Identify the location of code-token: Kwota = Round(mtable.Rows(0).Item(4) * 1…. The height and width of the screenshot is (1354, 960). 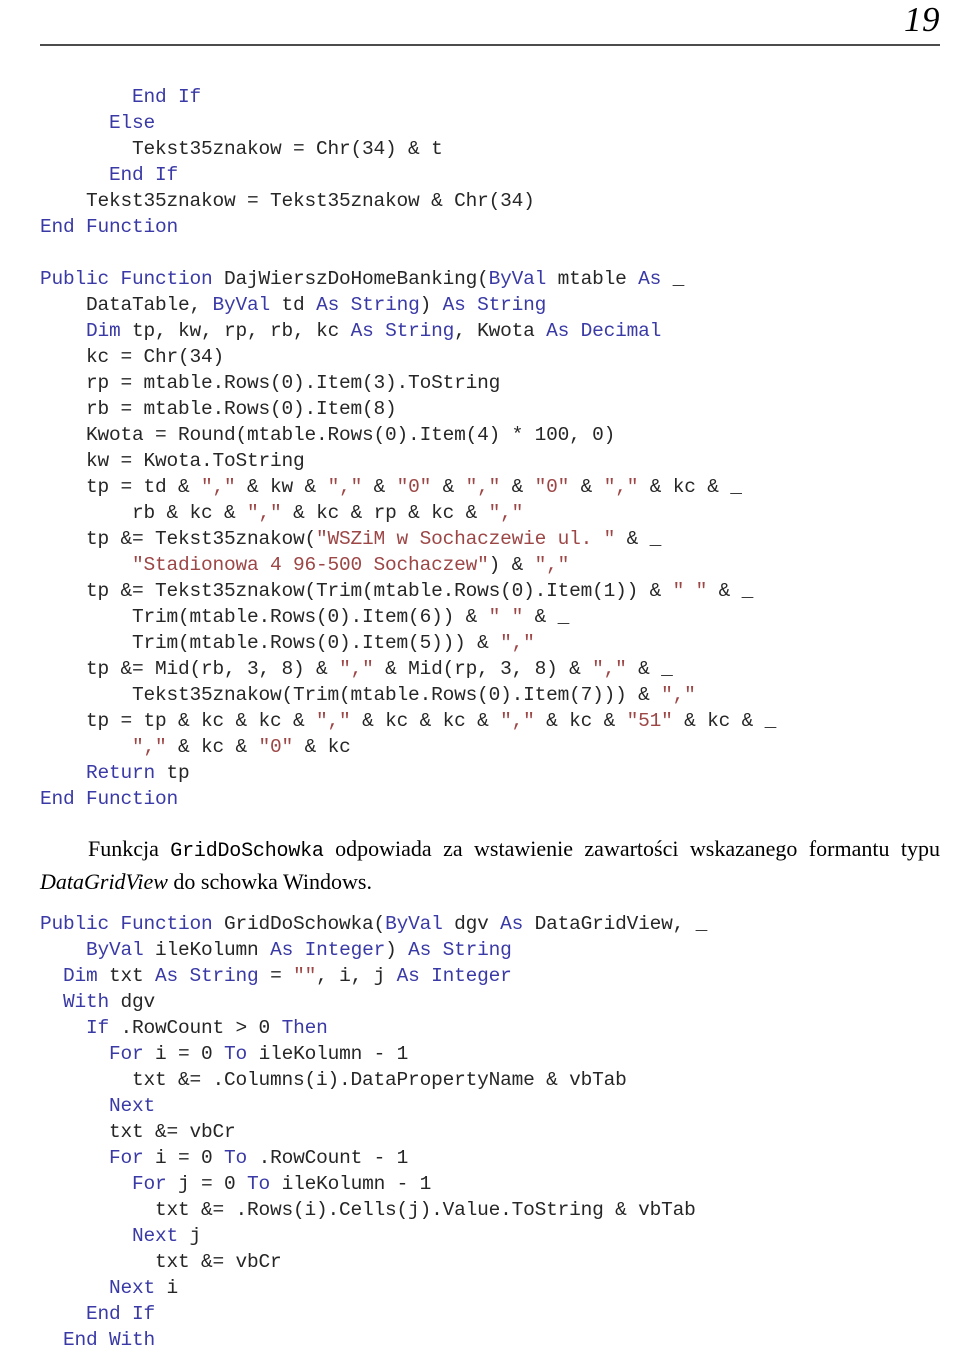
(328, 435).